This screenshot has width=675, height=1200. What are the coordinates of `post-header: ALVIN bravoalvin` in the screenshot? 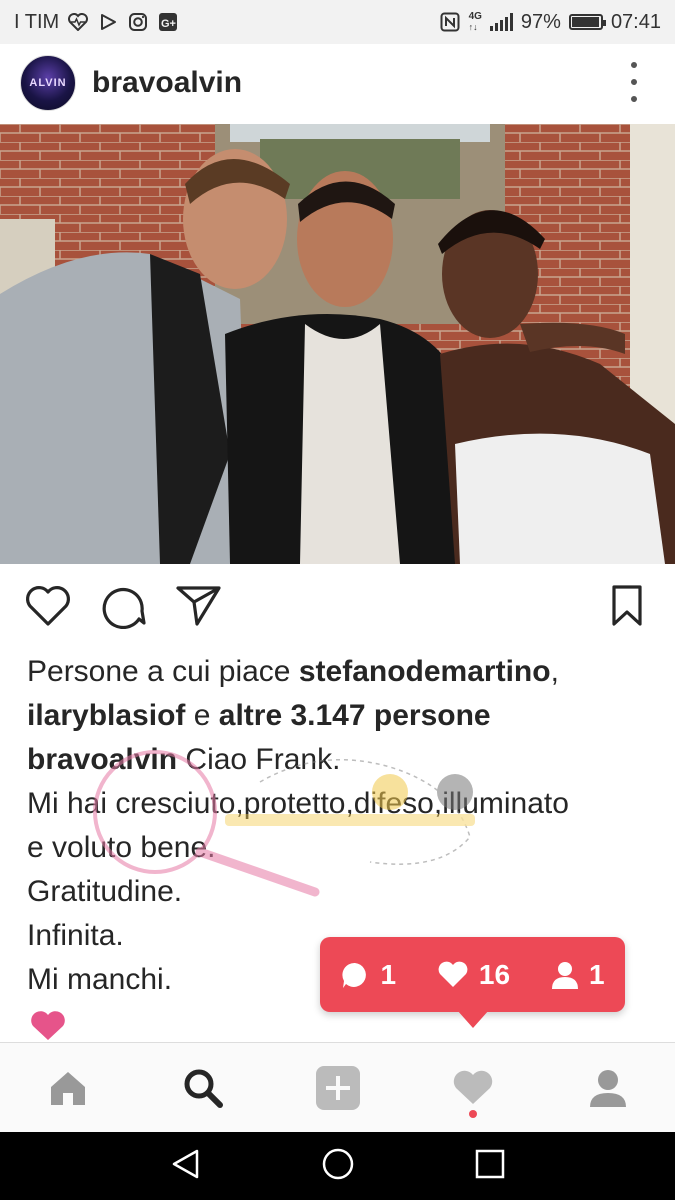 It's located at (337, 83).